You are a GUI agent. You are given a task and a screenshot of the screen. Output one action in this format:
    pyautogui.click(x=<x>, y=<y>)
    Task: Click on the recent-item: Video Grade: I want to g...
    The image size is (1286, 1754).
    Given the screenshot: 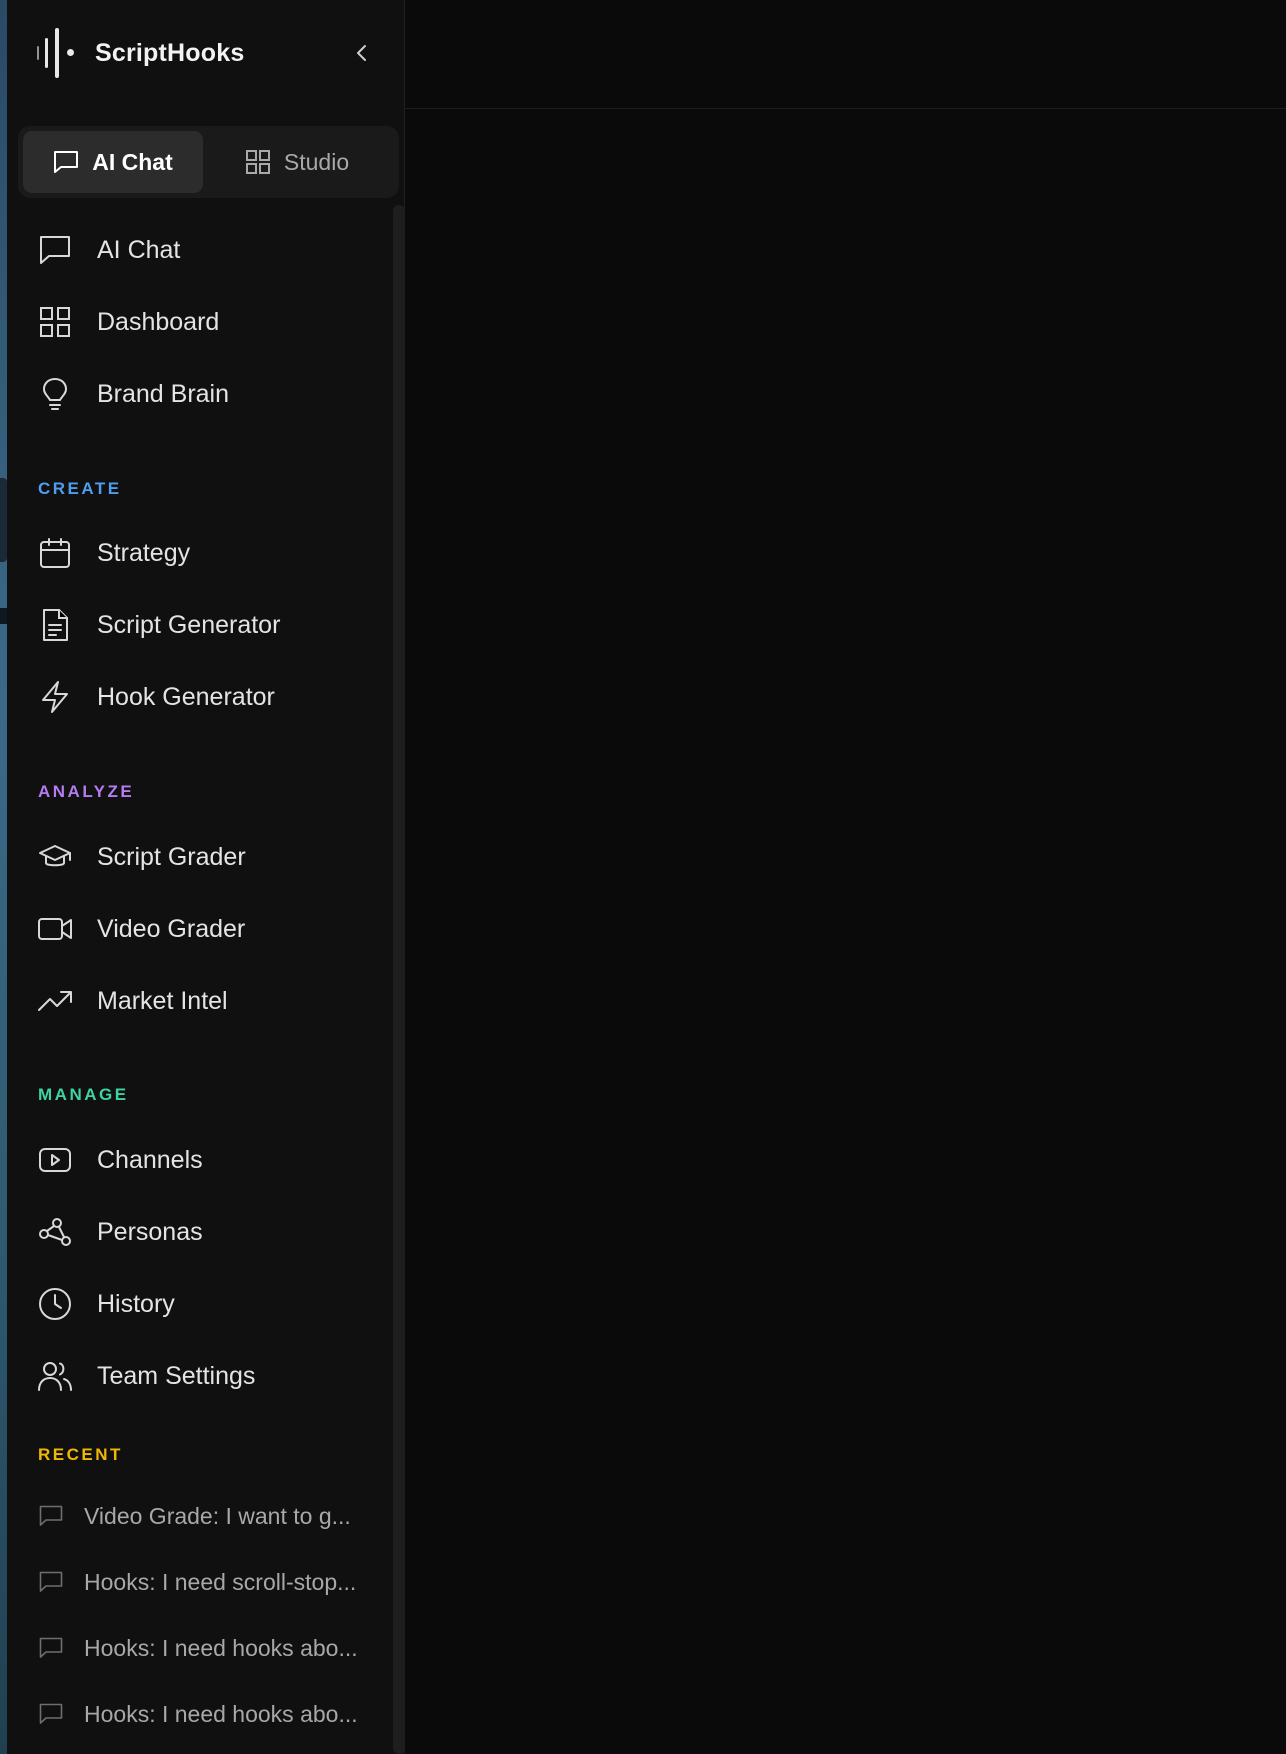 What is the action you would take?
    pyautogui.click(x=194, y=1516)
    